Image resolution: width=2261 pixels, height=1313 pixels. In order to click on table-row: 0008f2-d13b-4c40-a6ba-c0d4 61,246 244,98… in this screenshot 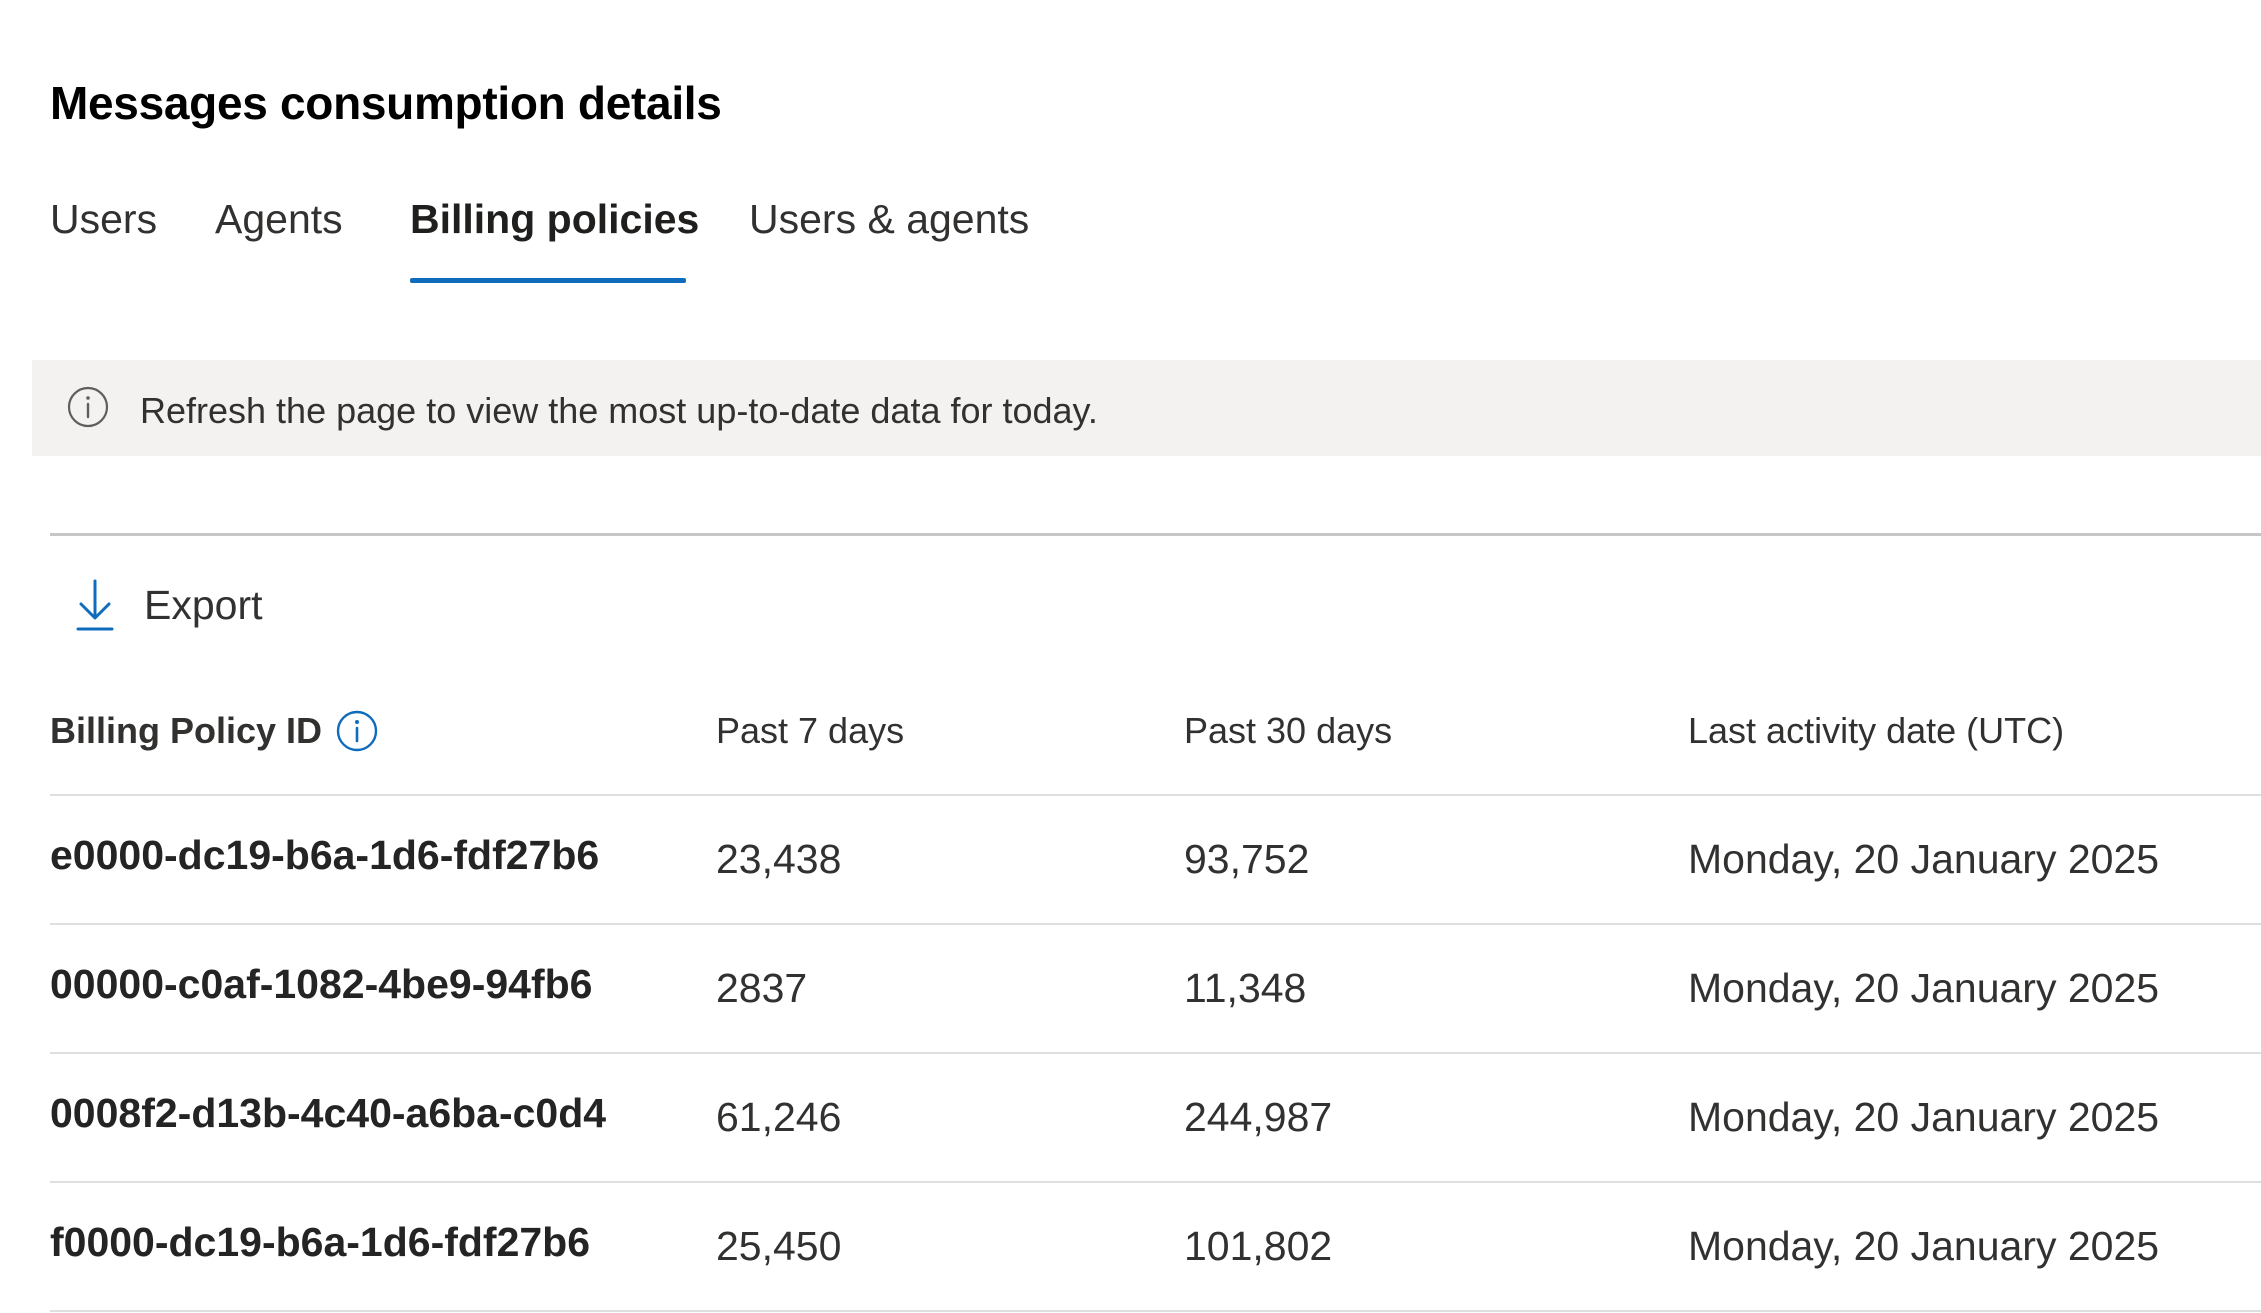, I will do `click(1155, 1118)`.